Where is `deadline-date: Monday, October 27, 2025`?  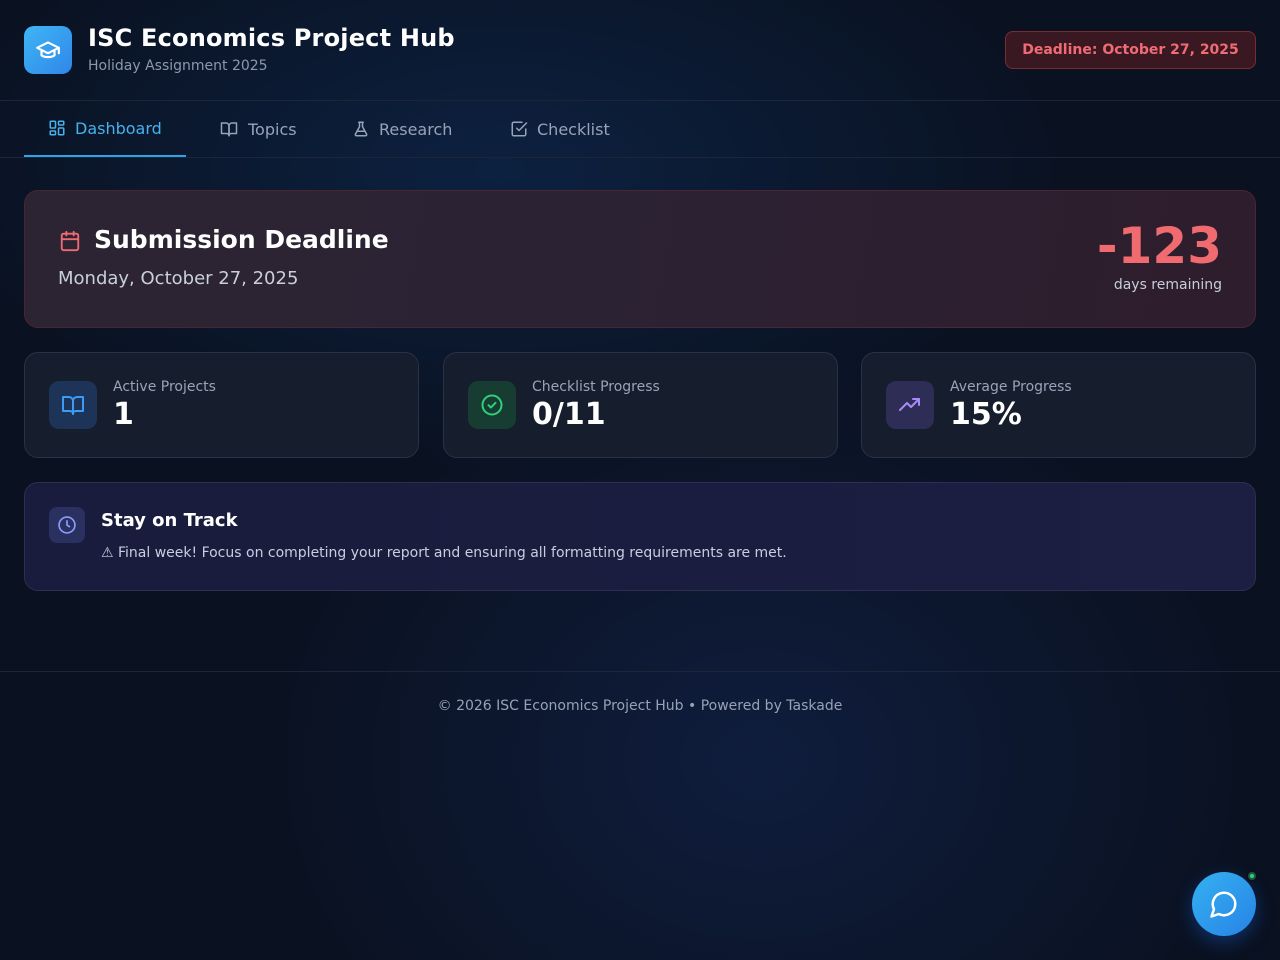
deadline-date: Monday, October 27, 2025 is located at coordinates (178, 278).